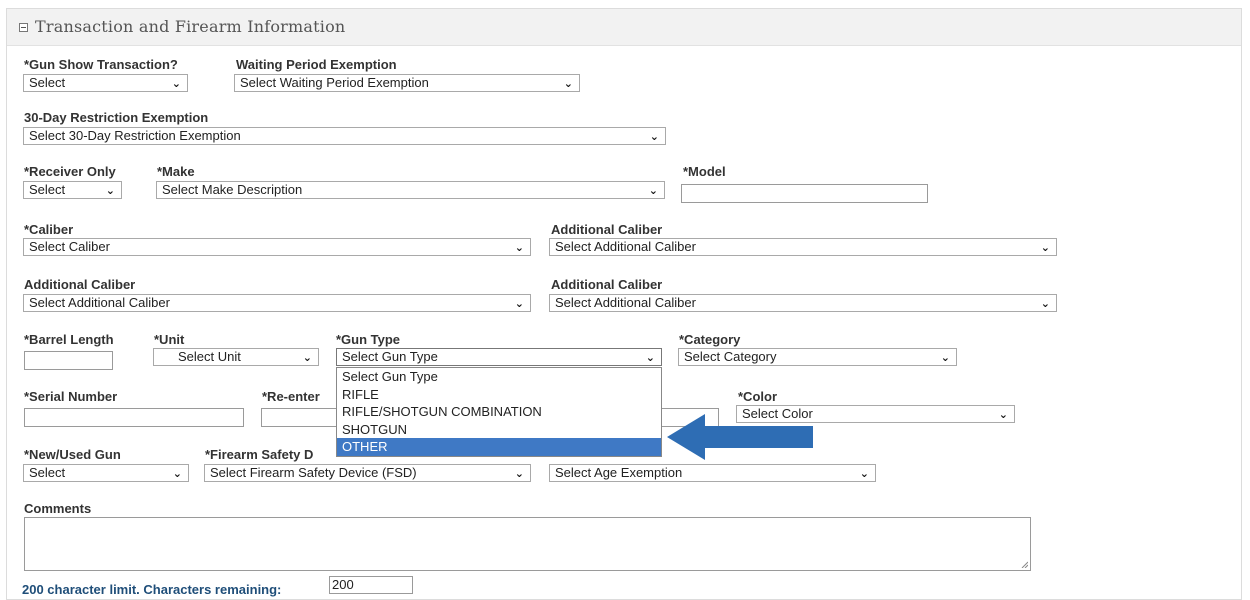  Describe the element at coordinates (344, 136) in the screenshot. I see `restriction-30-select: Select 30-Day Restriction Exemption ⌄` at that location.